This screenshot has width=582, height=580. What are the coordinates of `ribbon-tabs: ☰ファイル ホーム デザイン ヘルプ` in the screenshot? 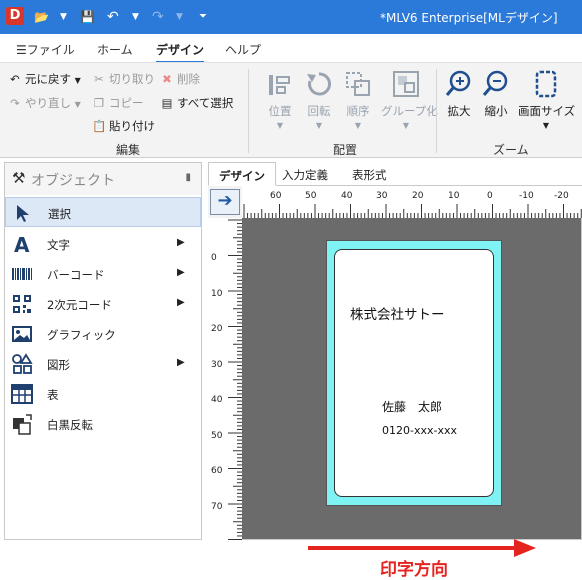 It's located at (291, 48).